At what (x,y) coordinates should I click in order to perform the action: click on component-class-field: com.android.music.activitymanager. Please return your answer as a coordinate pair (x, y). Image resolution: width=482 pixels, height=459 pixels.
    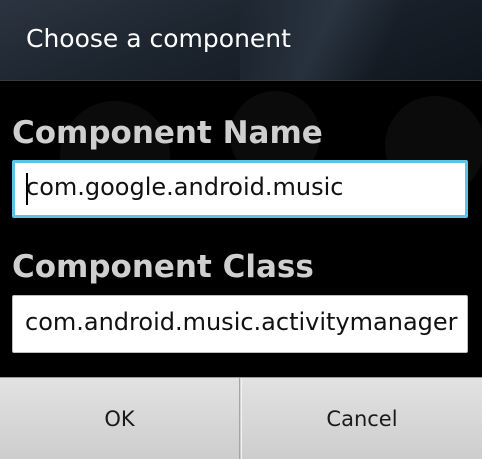
    Looking at the image, I should click on (240, 324).